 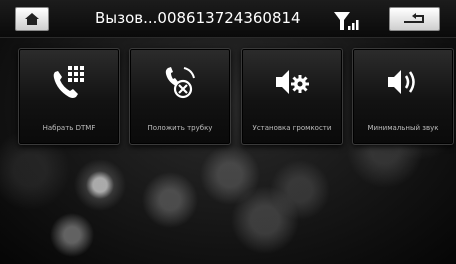 What do you see at coordinates (198, 18) in the screenshot?
I see `call-title: Вызов...008613724360814` at bounding box center [198, 18].